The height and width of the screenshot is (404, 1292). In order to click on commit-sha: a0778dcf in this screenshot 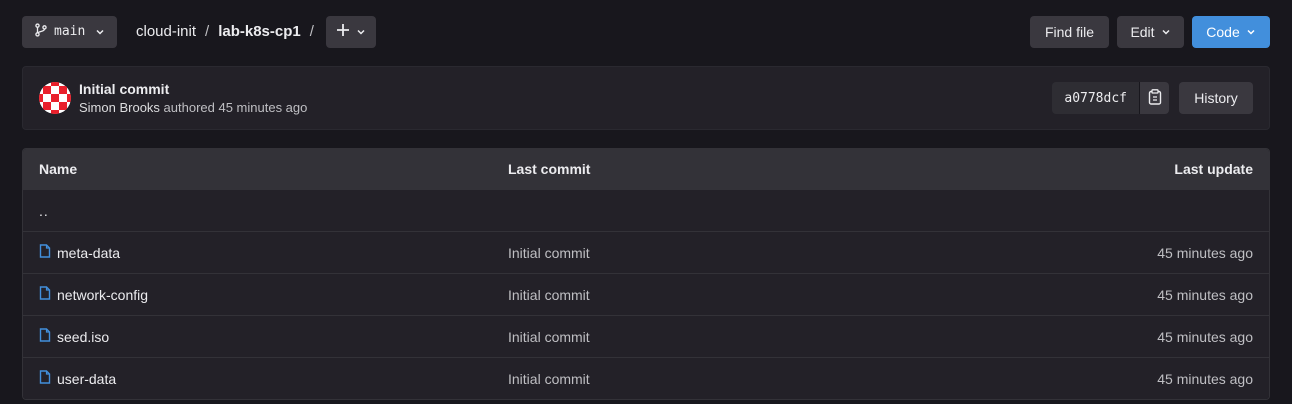, I will do `click(1095, 98)`.